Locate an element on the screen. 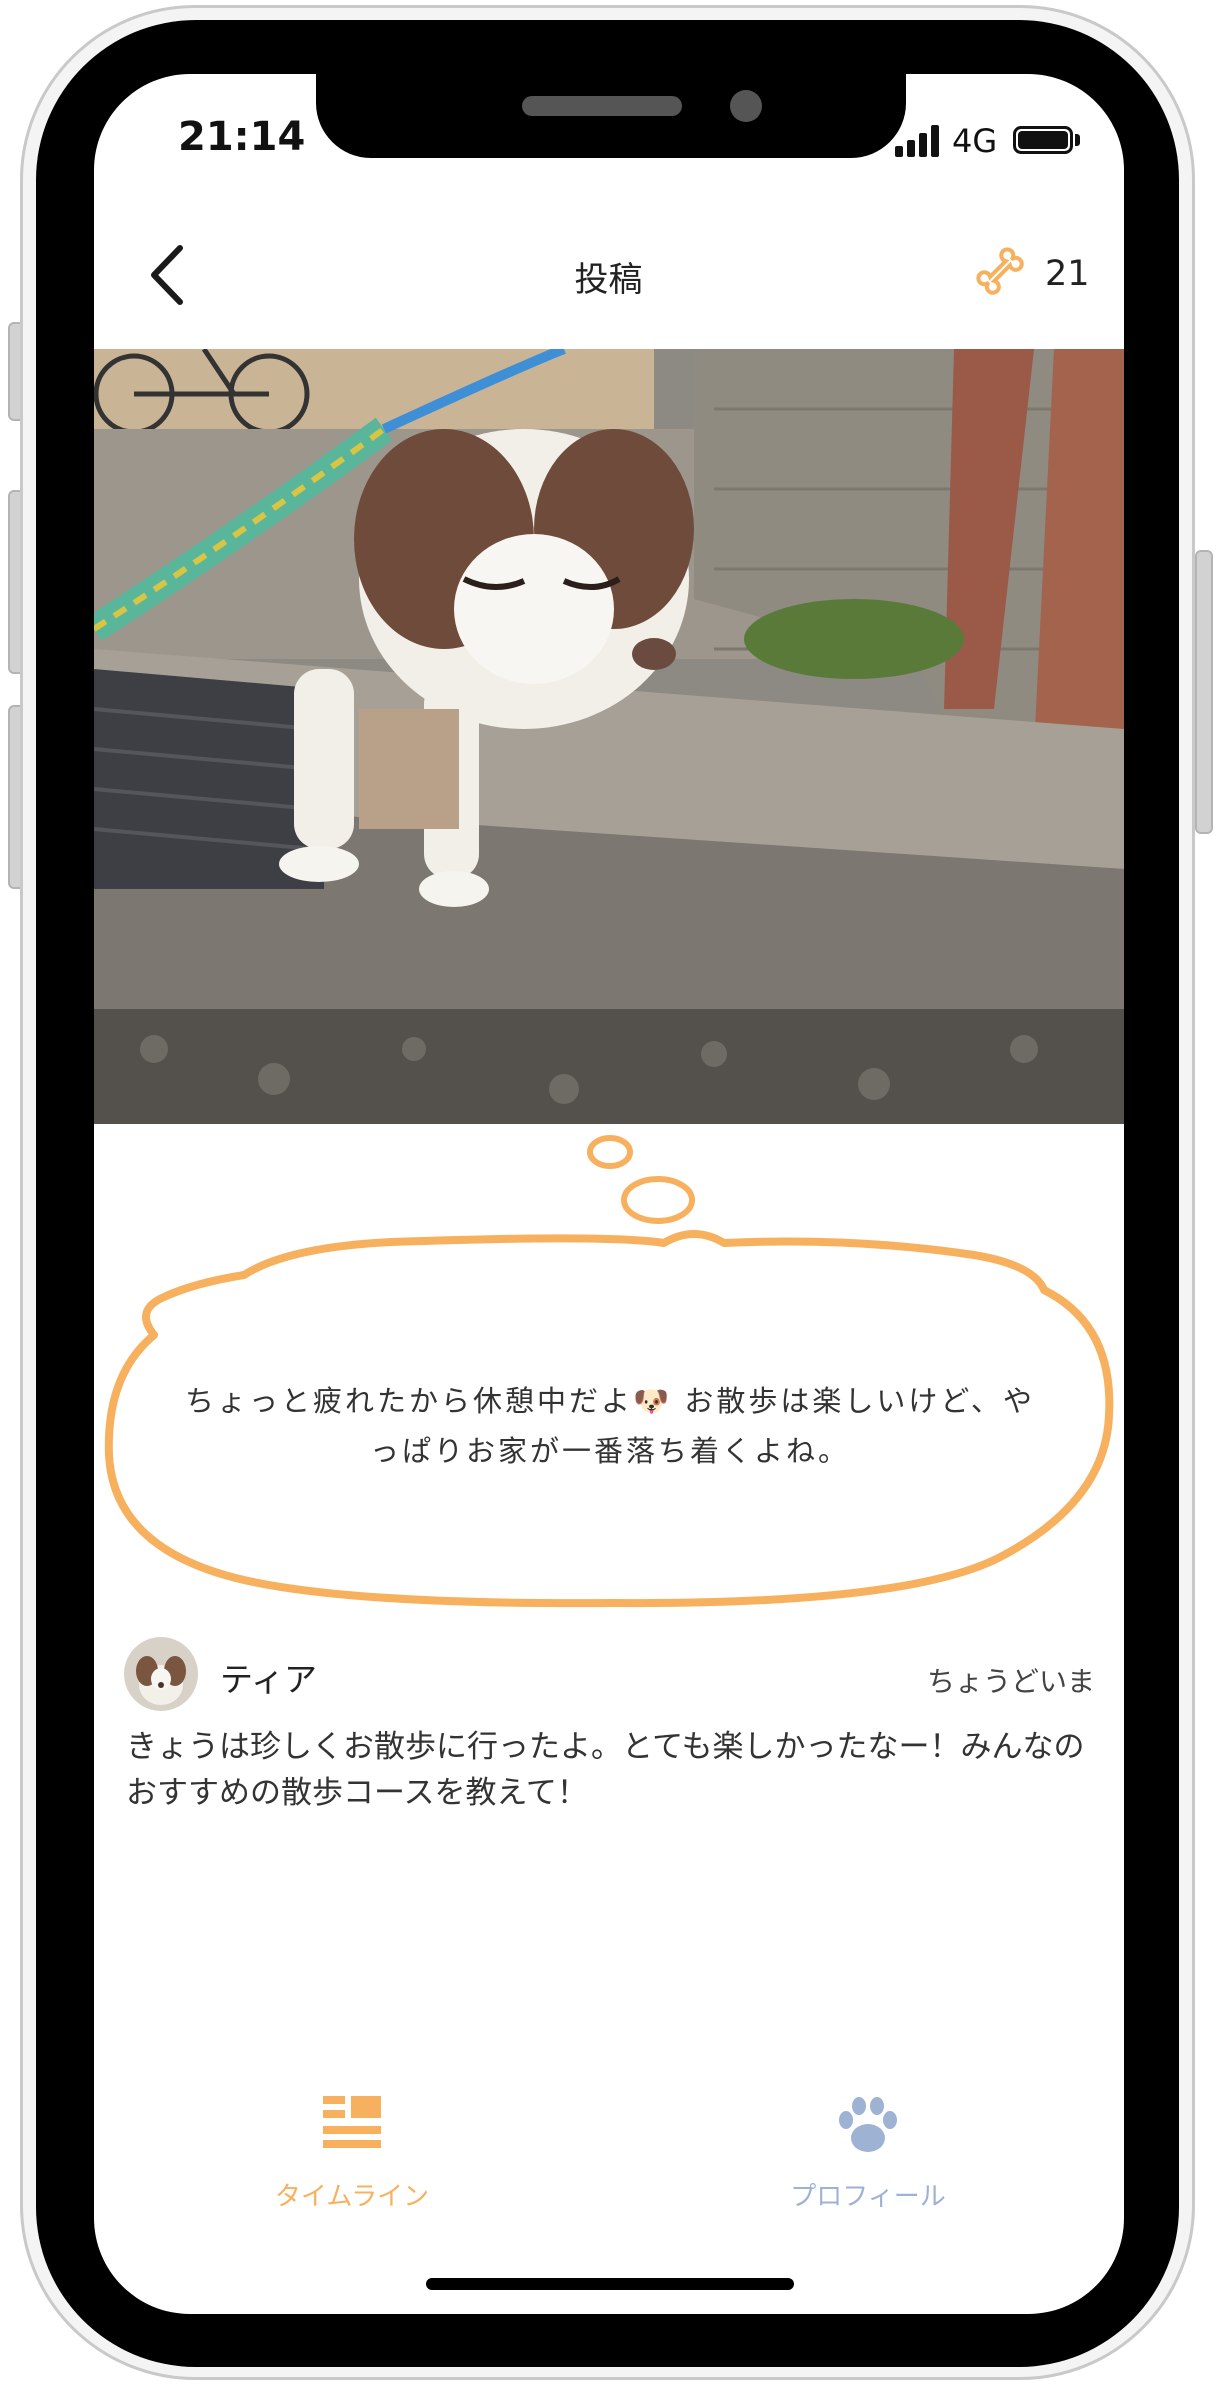  timeline-icon is located at coordinates (352, 2122).